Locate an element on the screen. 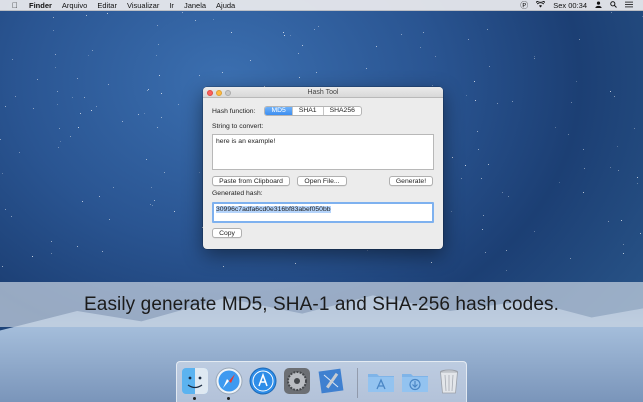 The image size is (643, 402). paste-from-clipboard-button: Paste from Clipboard is located at coordinates (251, 181).